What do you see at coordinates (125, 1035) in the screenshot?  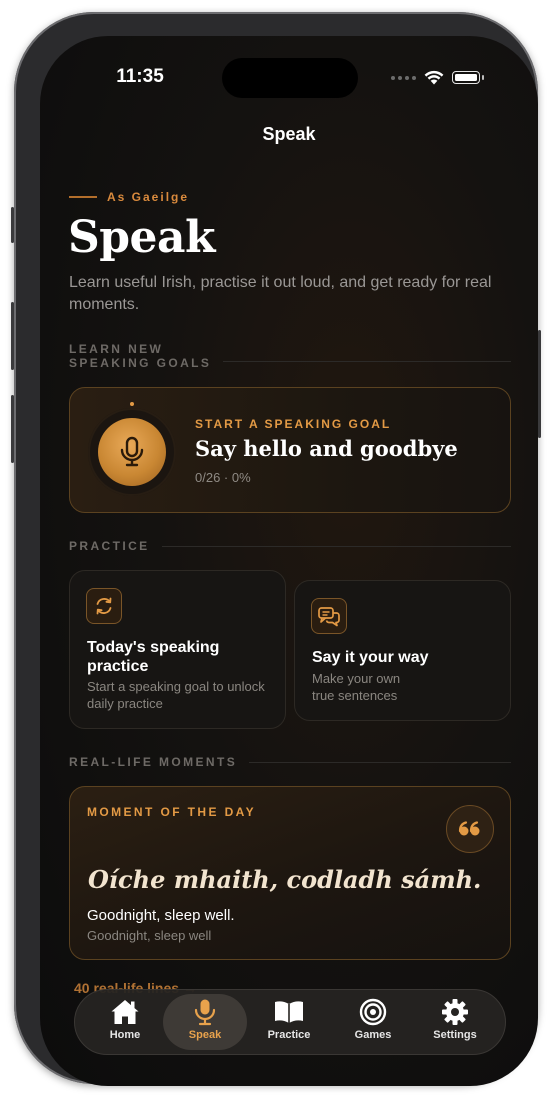 I see `tab-label: Home` at bounding box center [125, 1035].